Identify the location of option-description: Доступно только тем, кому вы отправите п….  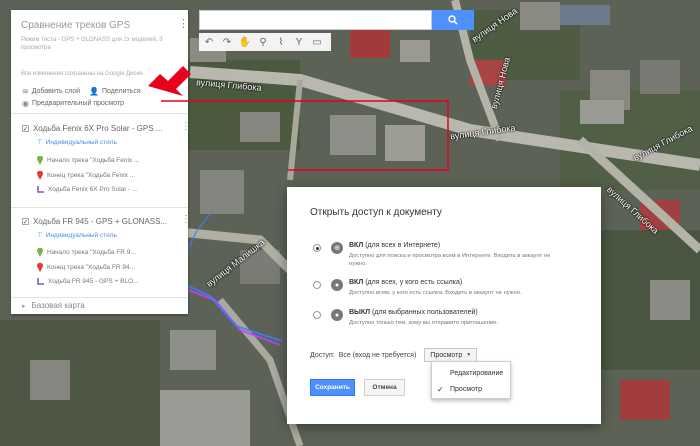
(424, 323).